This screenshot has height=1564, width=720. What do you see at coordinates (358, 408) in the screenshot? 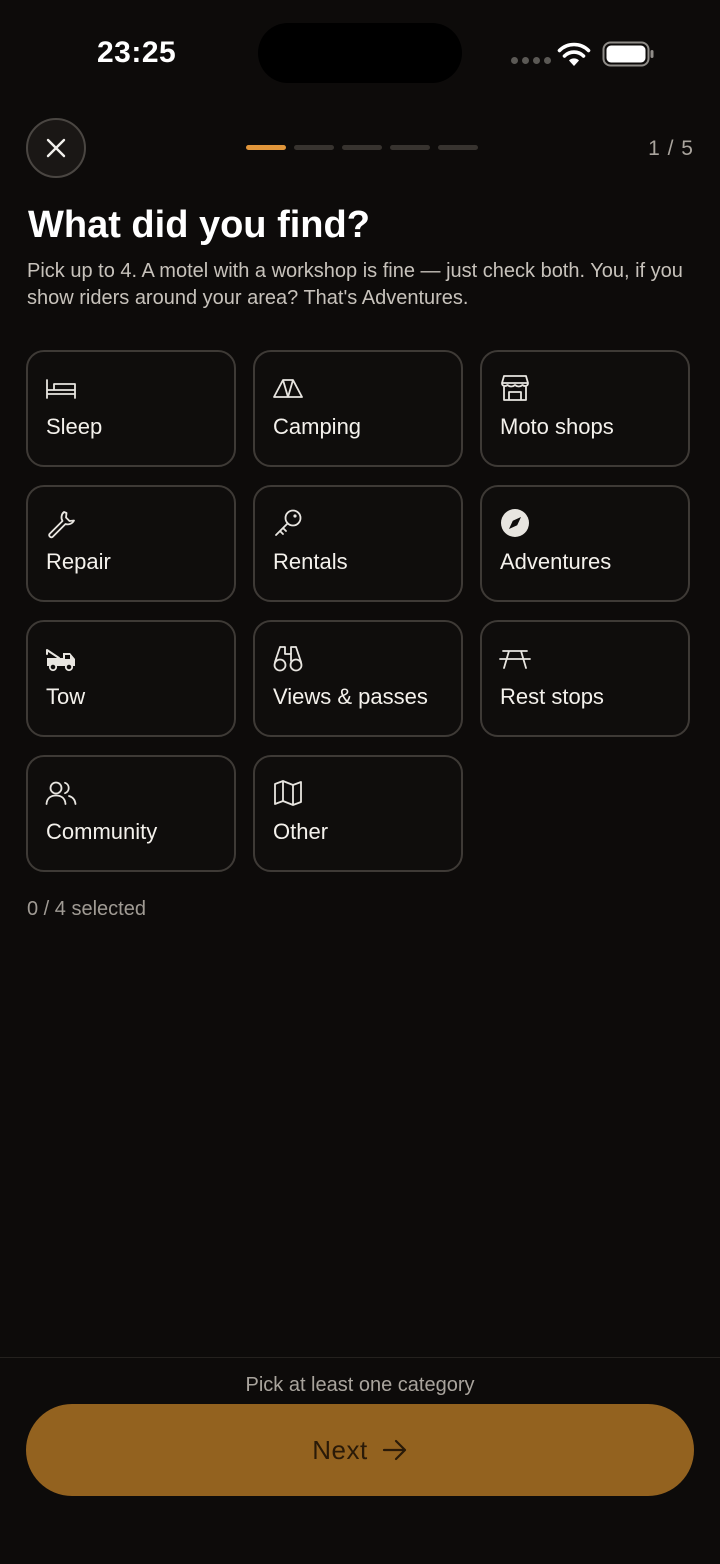
I see `category-card-camping: Camping` at bounding box center [358, 408].